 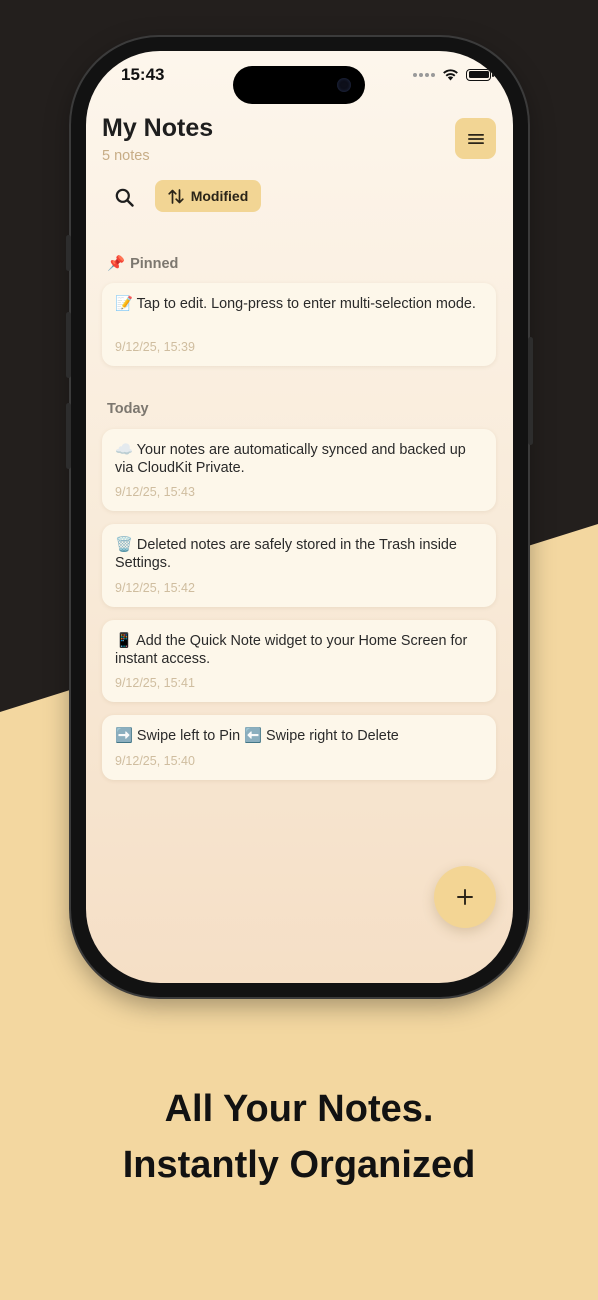 I want to click on status-time: 15:43, so click(x=143, y=74).